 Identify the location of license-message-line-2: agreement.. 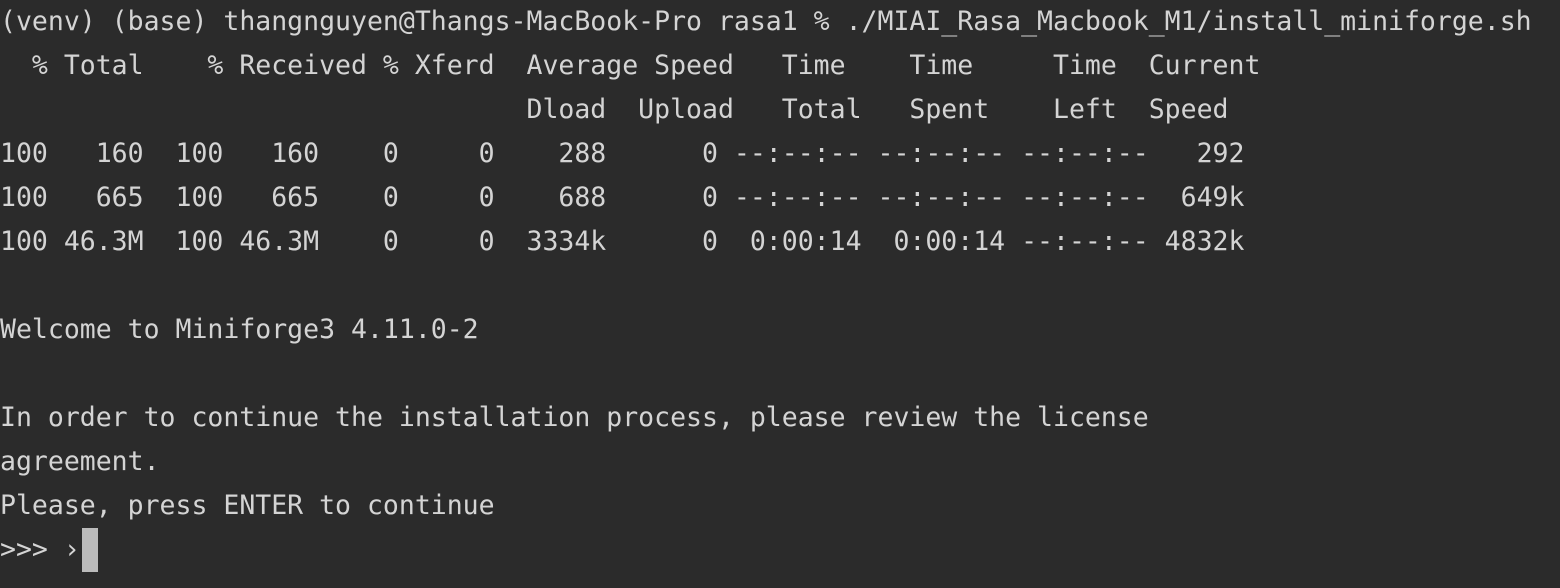
(80, 461).